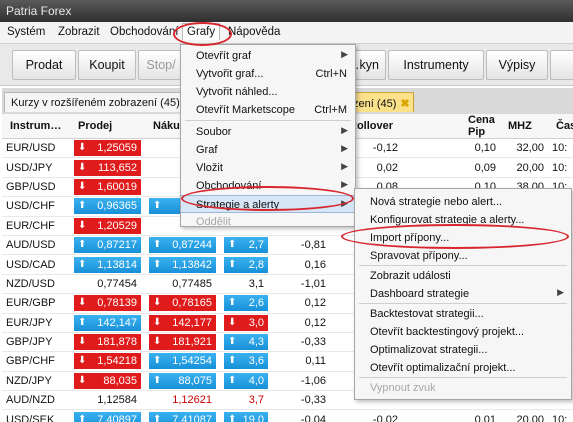 The width and height of the screenshot is (573, 422). What do you see at coordinates (107, 226) in the screenshot?
I see `sell-price-cell: ⬇ 1,20529` at bounding box center [107, 226].